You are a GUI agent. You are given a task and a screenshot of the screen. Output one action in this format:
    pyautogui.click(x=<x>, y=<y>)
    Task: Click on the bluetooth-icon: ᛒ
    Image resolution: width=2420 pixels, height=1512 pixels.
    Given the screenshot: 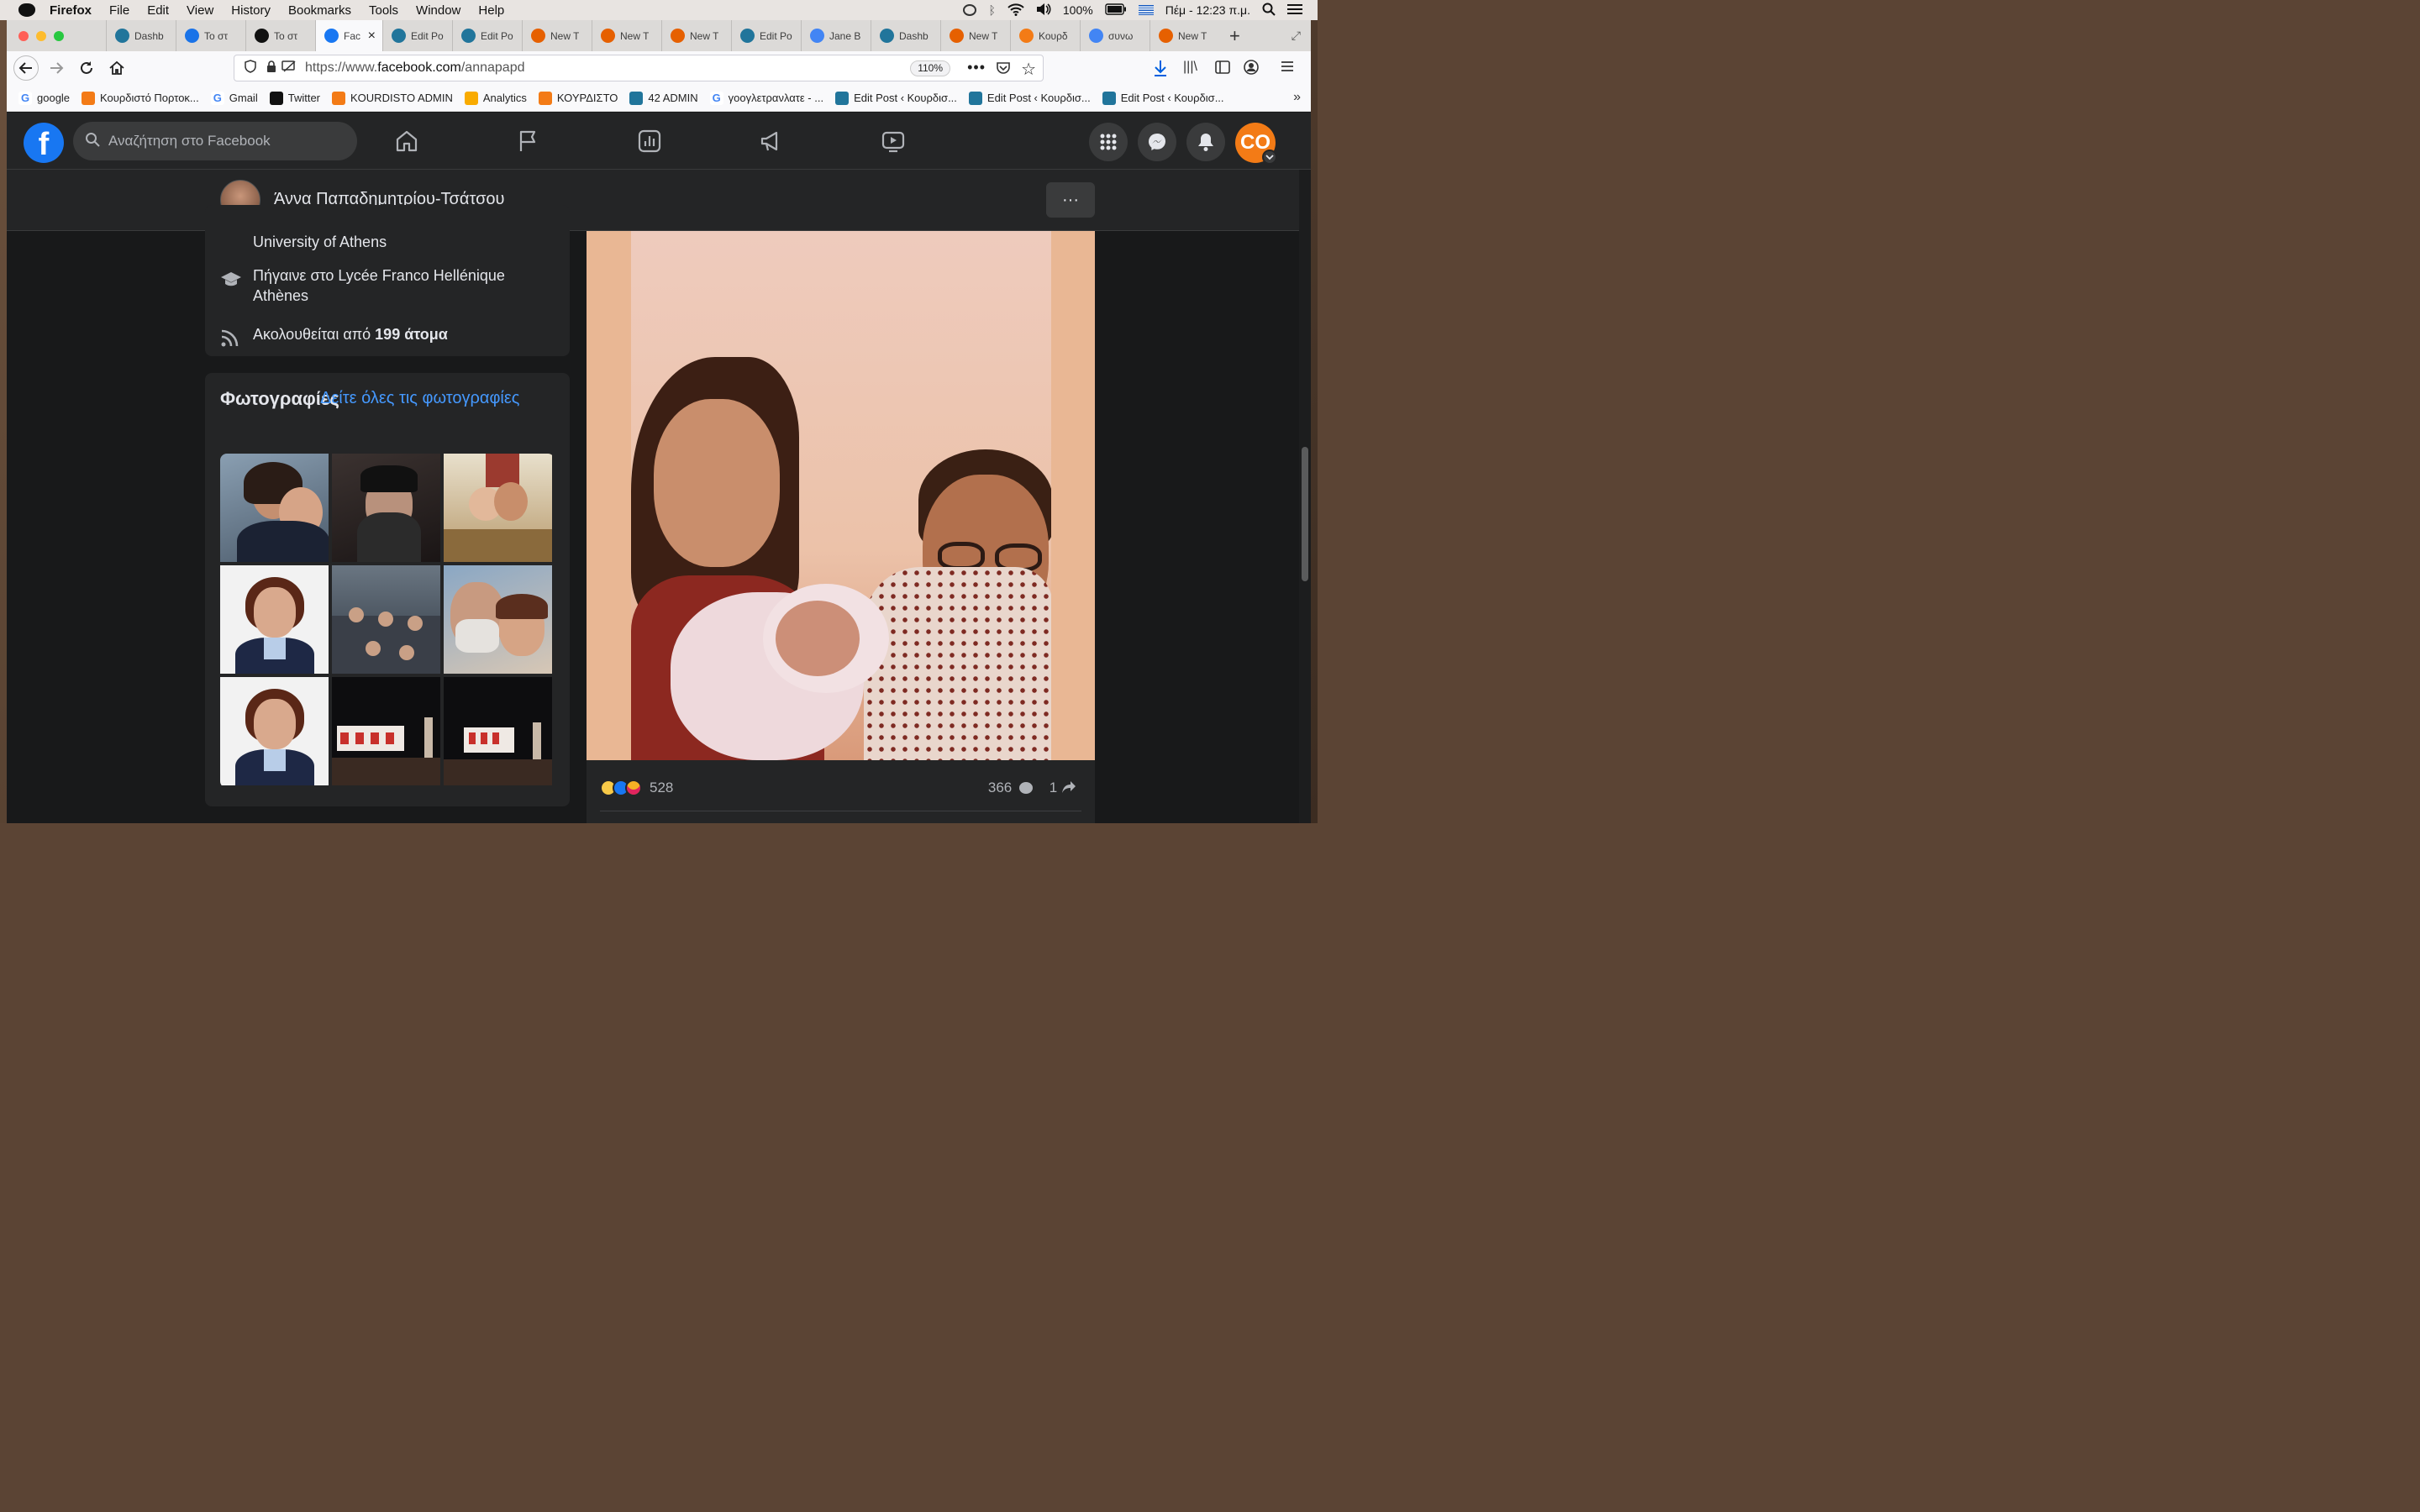 What is the action you would take?
    pyautogui.click(x=992, y=10)
    